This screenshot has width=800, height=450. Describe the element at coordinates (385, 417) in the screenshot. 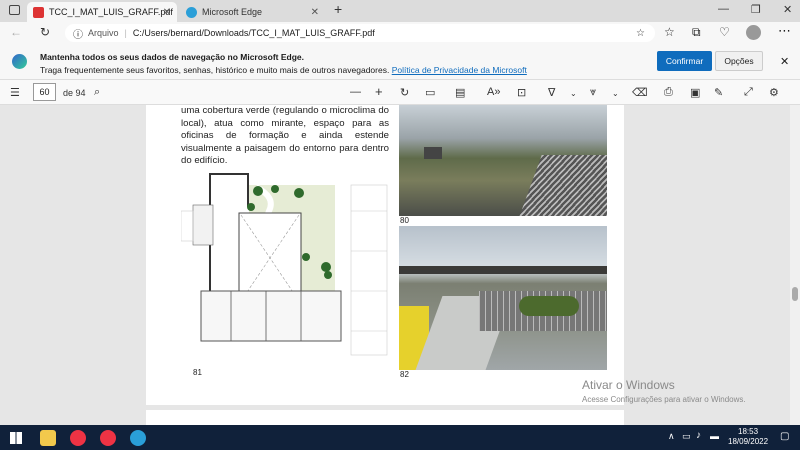

I see `pdf-page-next` at that location.